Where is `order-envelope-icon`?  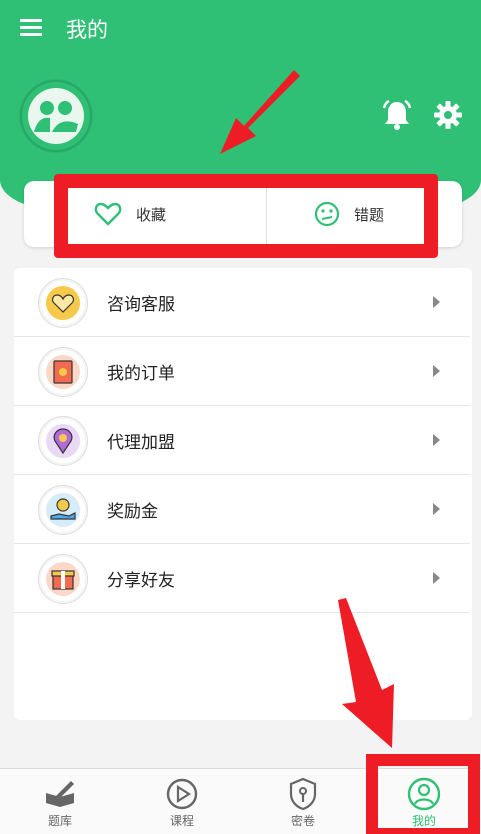
order-envelope-icon is located at coordinates (63, 372).